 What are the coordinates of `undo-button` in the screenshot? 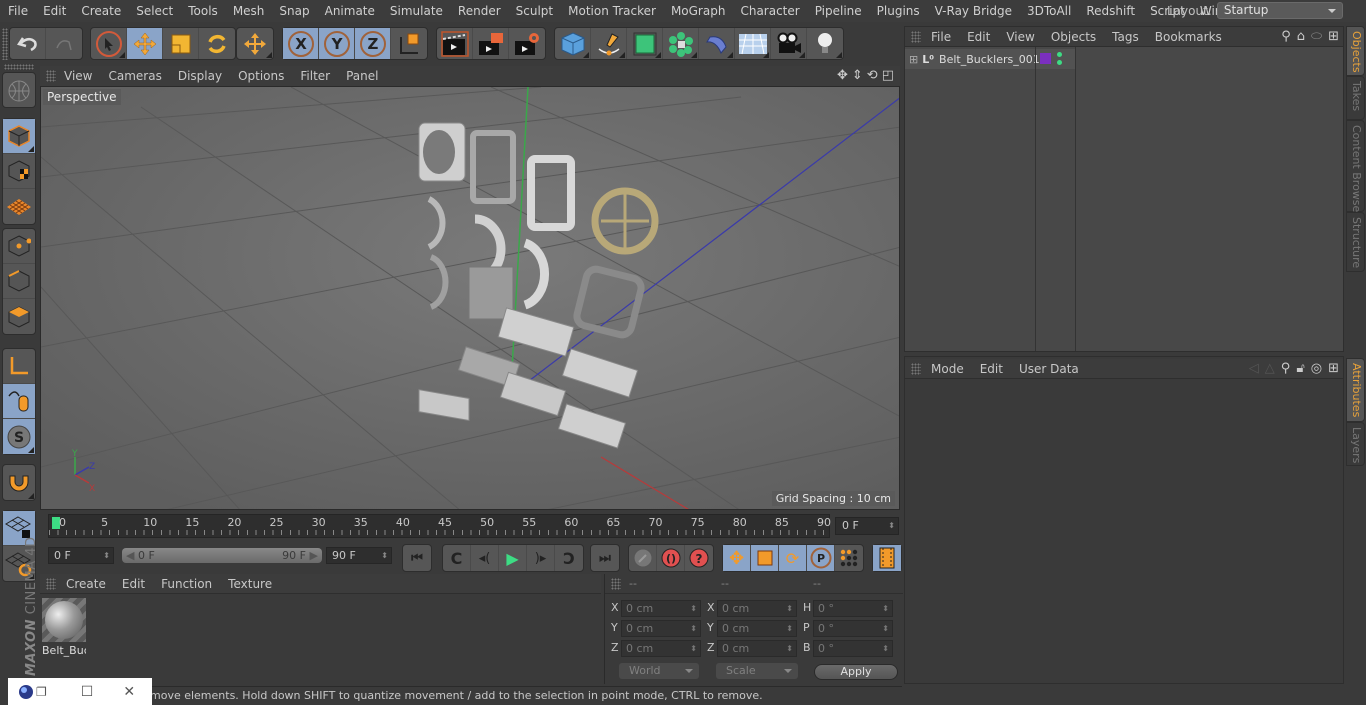 It's located at (28, 43).